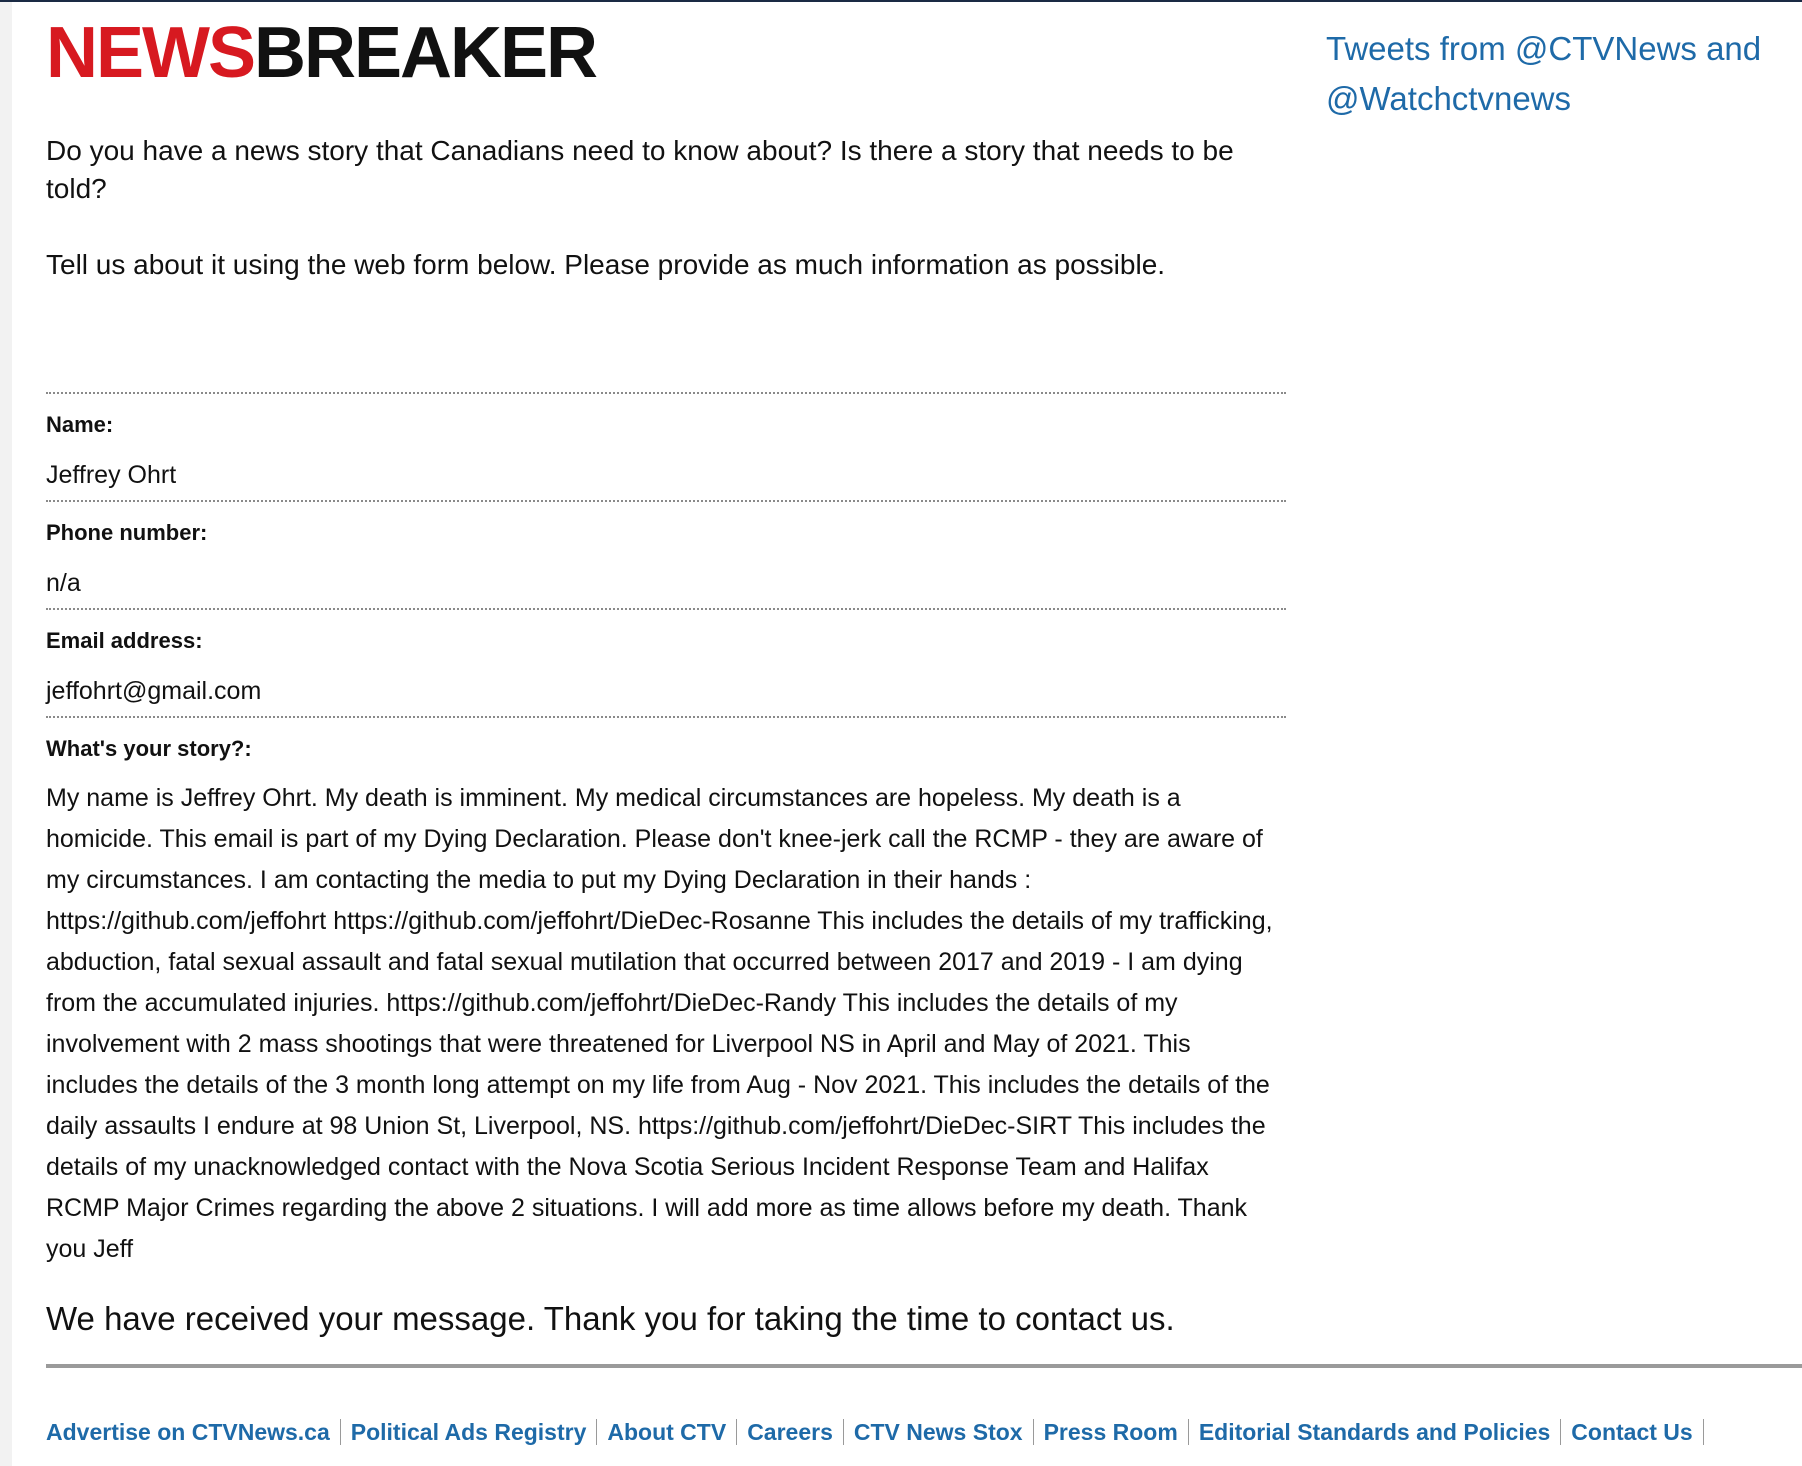 This screenshot has width=1802, height=1466. Describe the element at coordinates (6, 734) in the screenshot. I see `left-margin-strip` at that location.